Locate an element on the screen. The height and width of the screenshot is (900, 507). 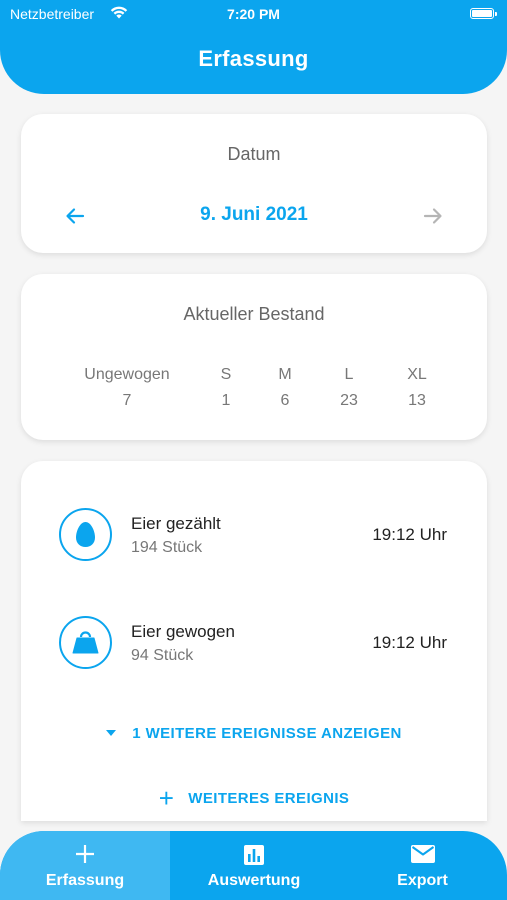
app-header: Netzbetreiber 7:20 PM Erfassung is located at coordinates (253, 47).